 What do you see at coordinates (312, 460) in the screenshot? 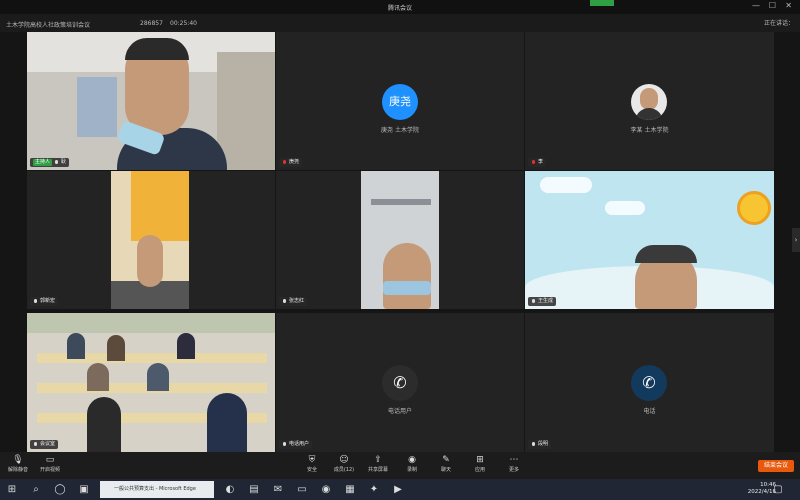
I see `shield-icon: ⛨` at bounding box center [312, 460].